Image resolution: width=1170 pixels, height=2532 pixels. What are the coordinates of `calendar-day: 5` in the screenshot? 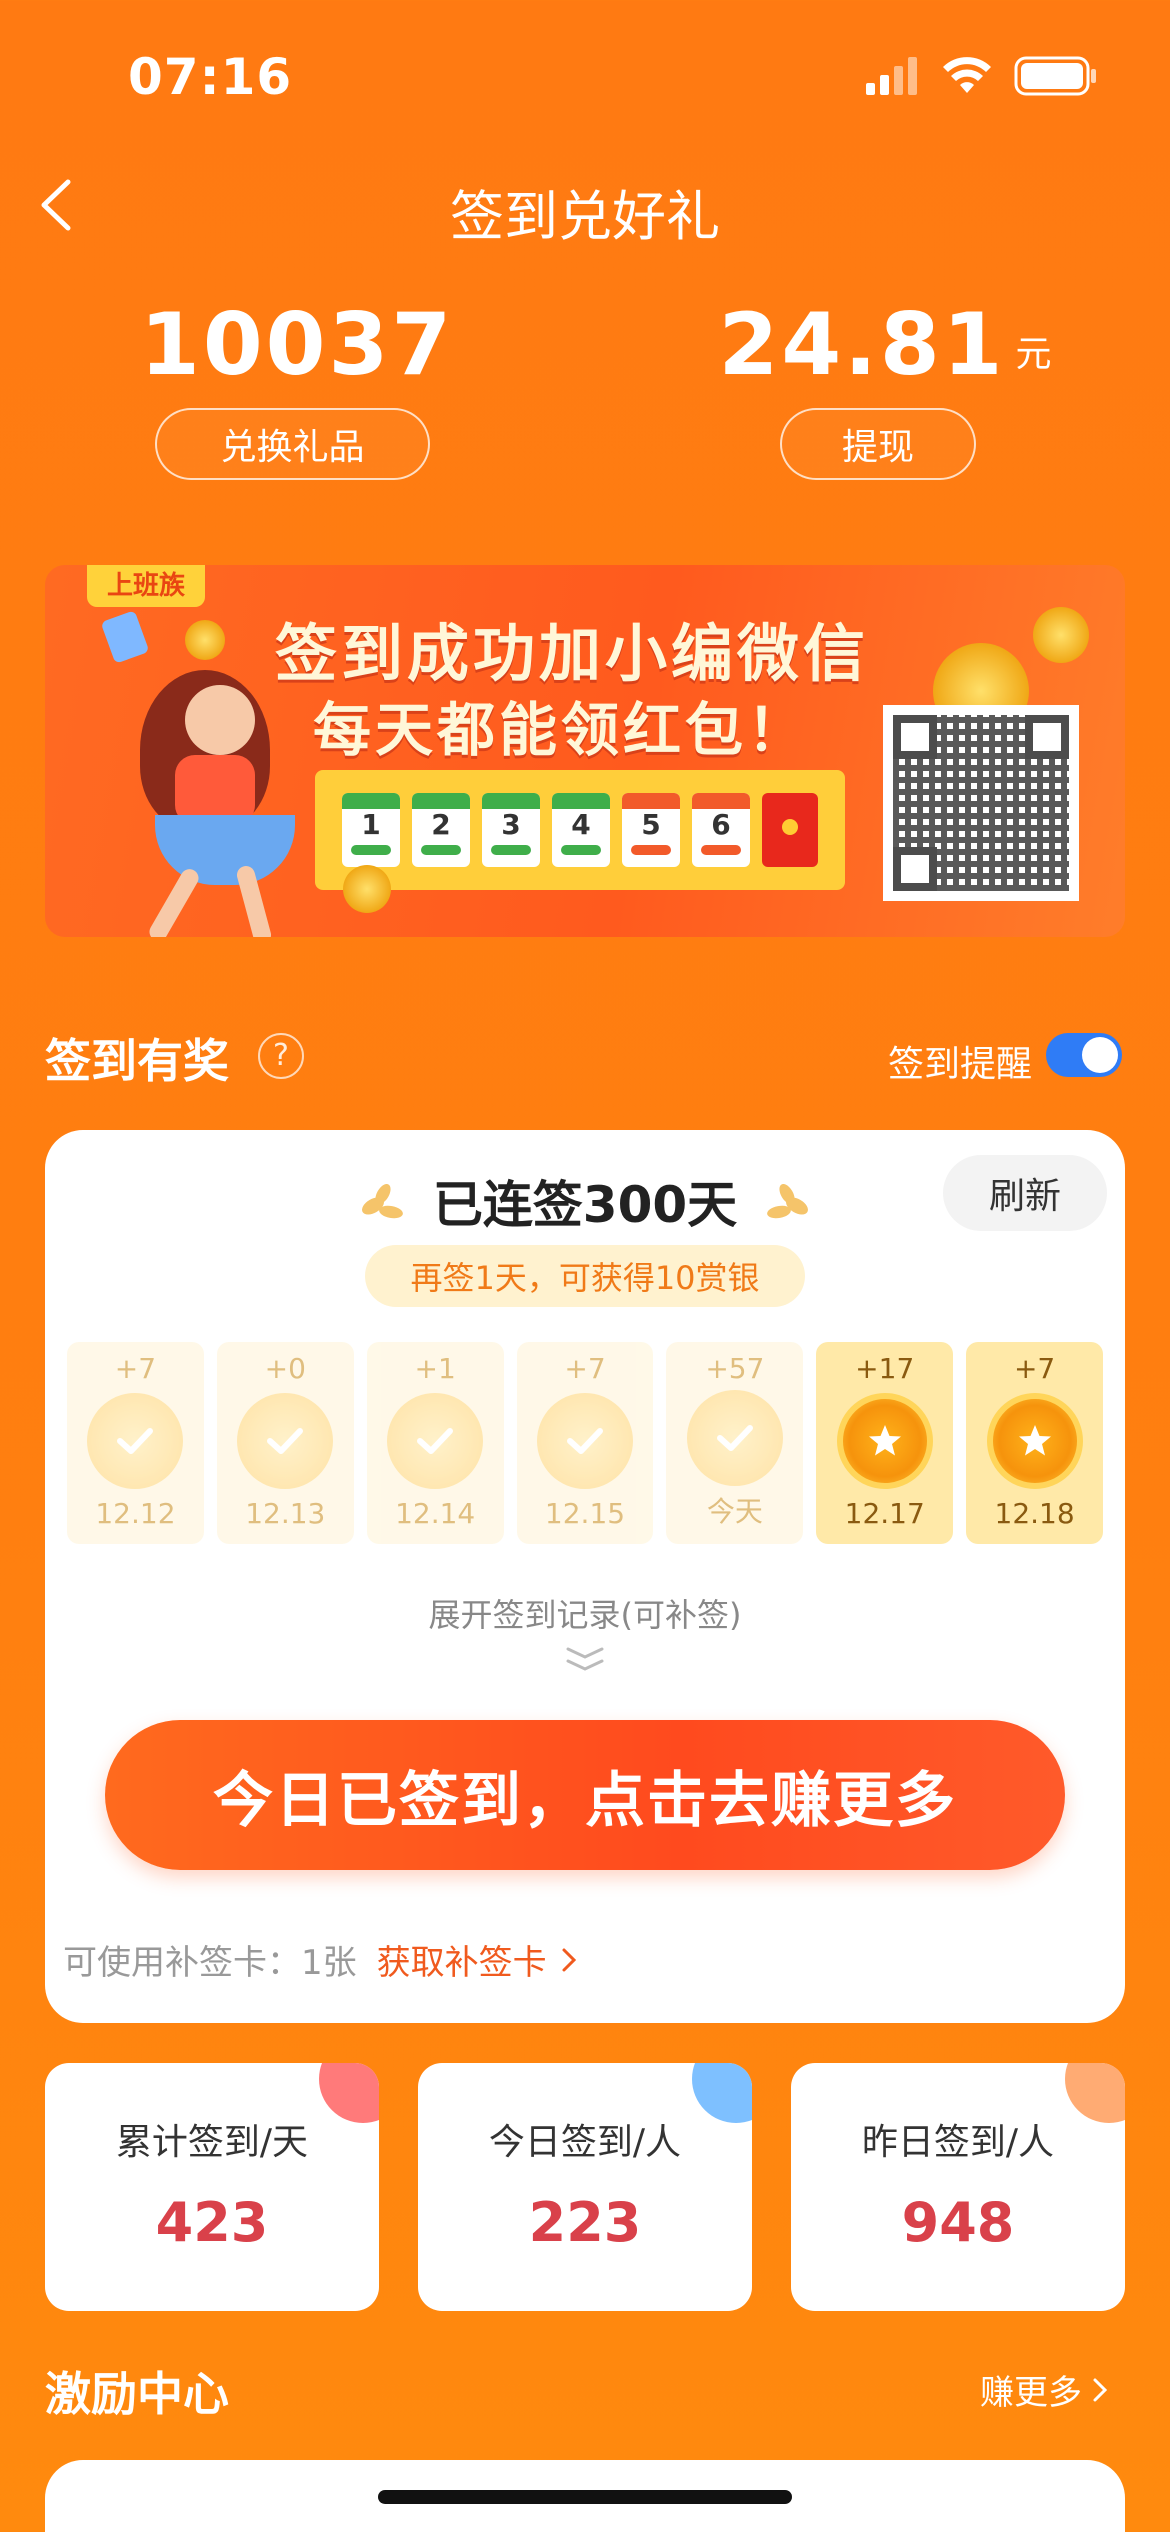 It's located at (651, 830).